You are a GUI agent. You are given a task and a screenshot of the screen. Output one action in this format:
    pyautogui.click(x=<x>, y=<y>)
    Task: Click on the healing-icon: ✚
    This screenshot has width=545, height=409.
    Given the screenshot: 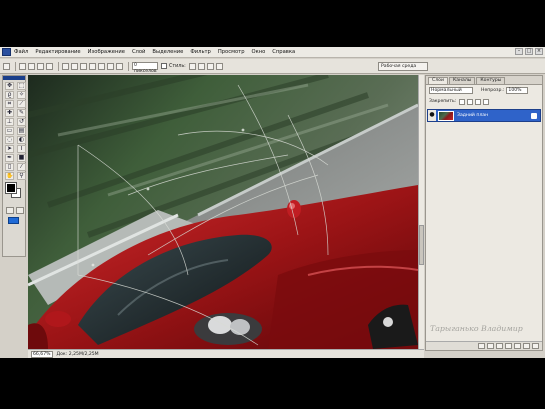 What is the action you would take?
    pyautogui.click(x=9, y=113)
    